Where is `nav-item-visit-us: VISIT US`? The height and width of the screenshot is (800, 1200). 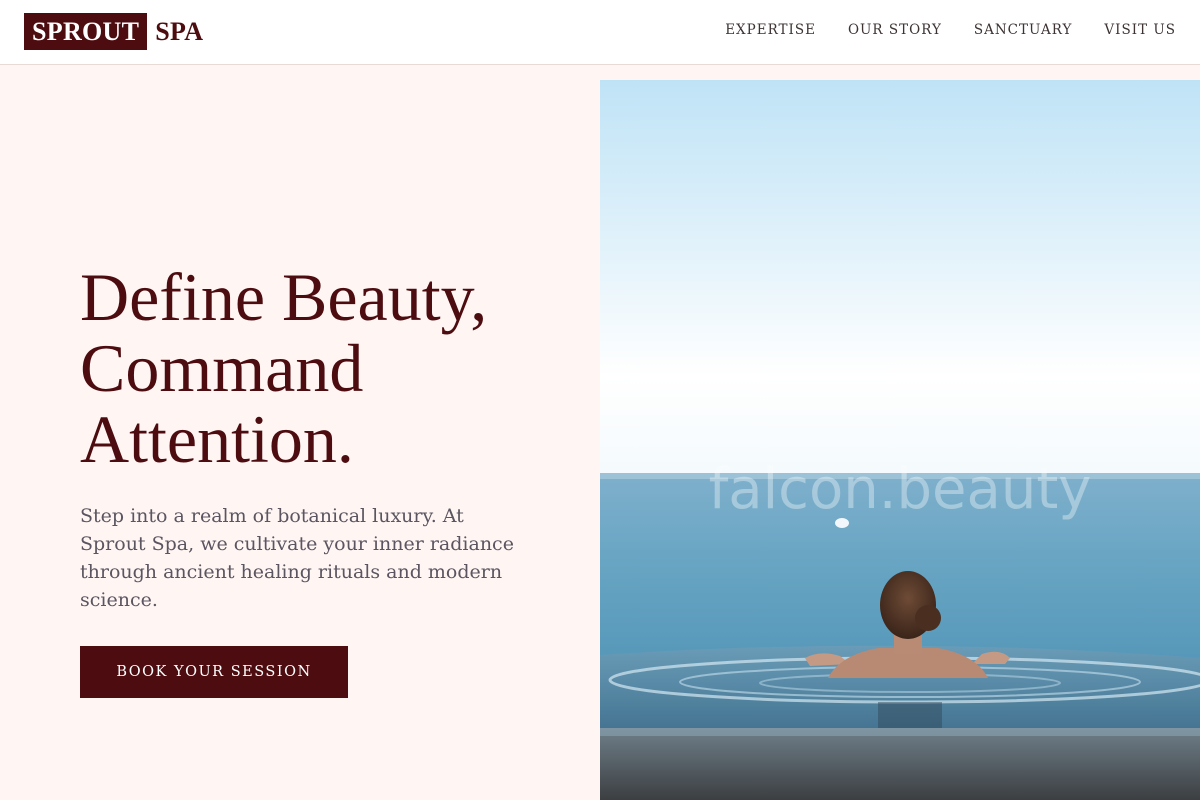 nav-item-visit-us: VISIT US is located at coordinates (1140, 30).